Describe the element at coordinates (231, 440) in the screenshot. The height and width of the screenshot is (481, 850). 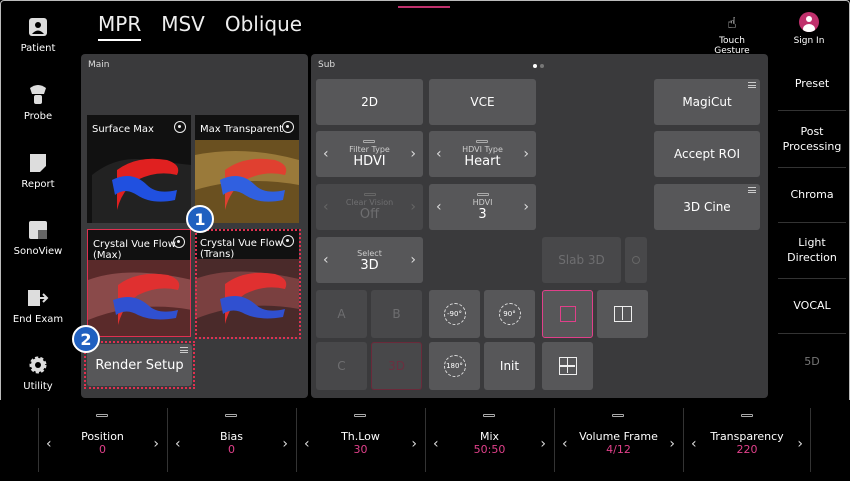
I see `bias-control: ‹ Bias 0 ›` at that location.